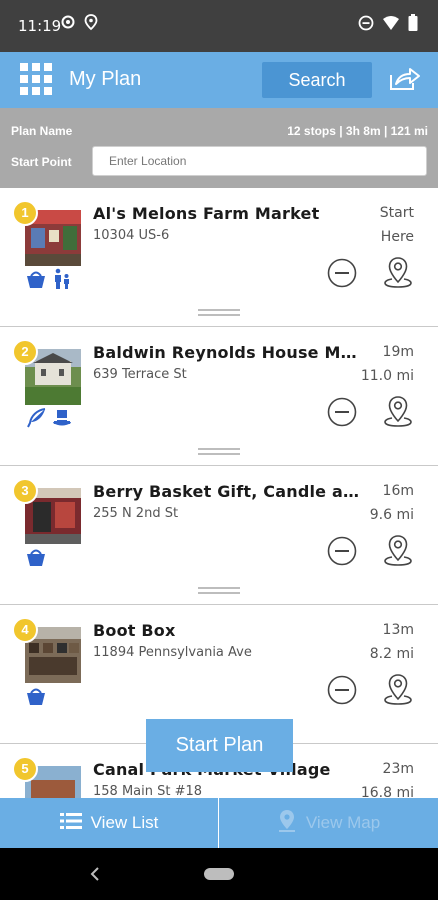  What do you see at coordinates (148, 791) in the screenshot?
I see `stop-address: 158 Main St #18` at bounding box center [148, 791].